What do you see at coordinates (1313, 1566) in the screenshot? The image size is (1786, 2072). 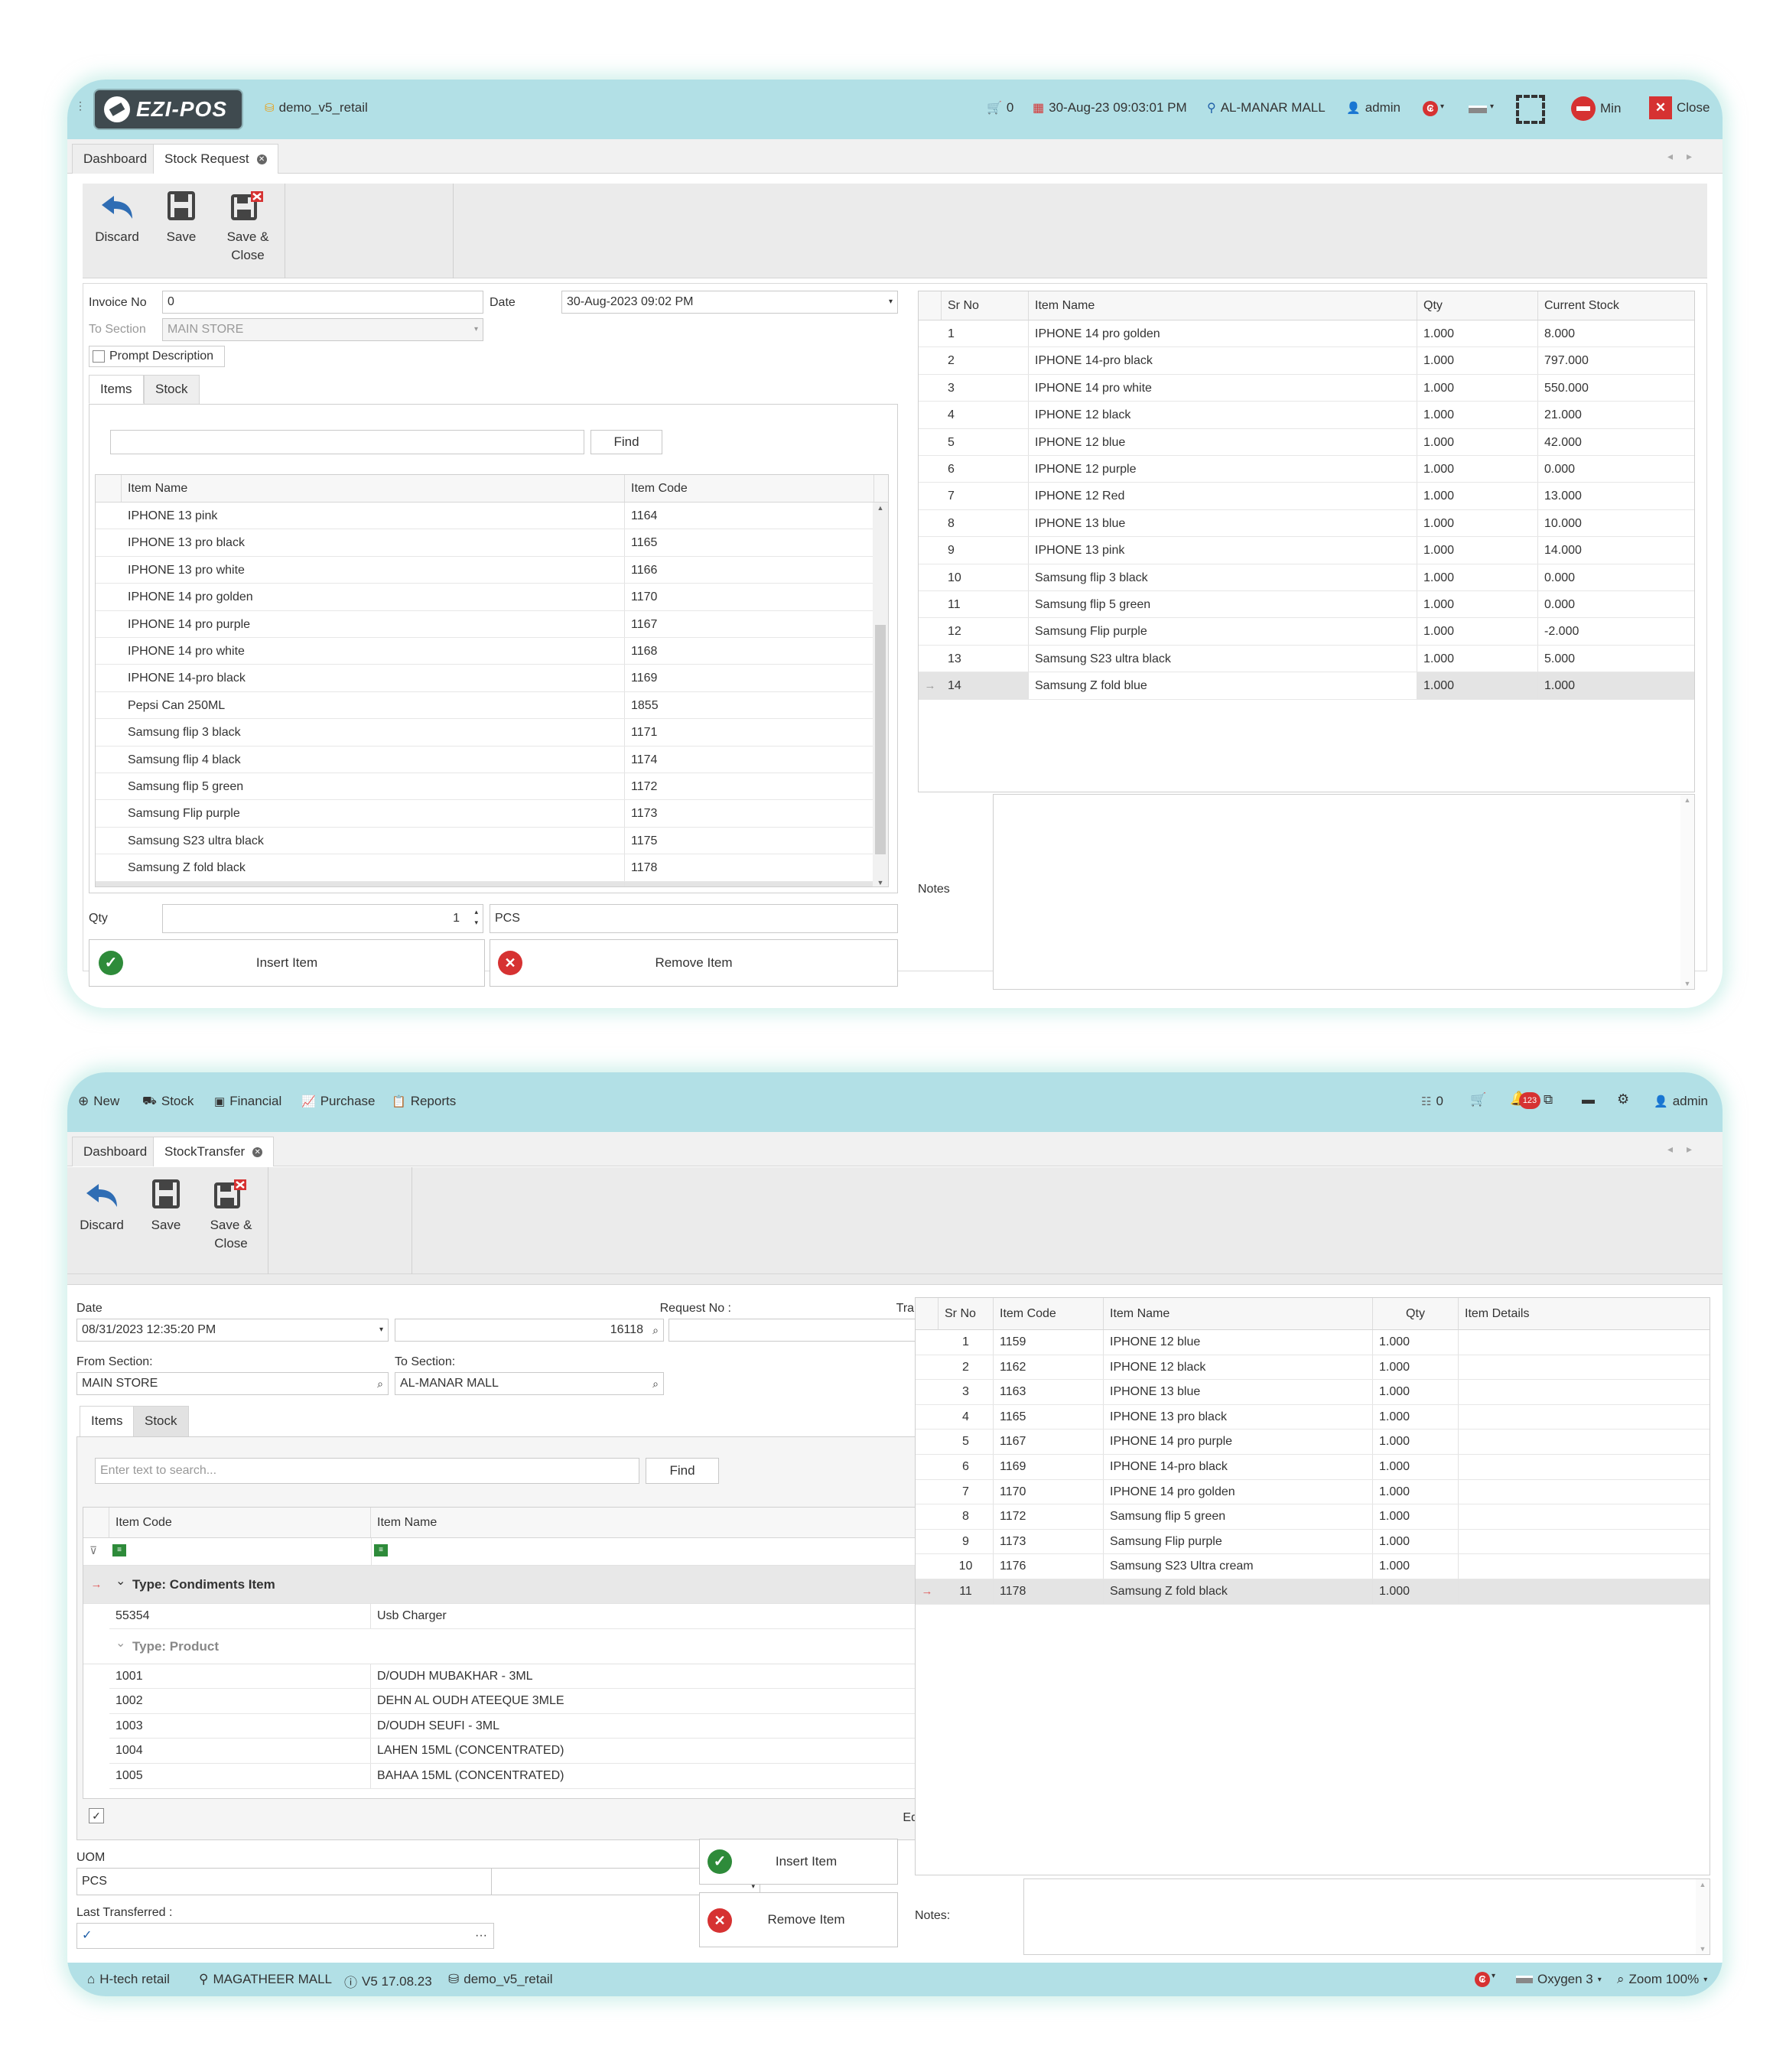 I see `table-row: 10 1176 Samsung S23 Ultra cream 1.000` at bounding box center [1313, 1566].